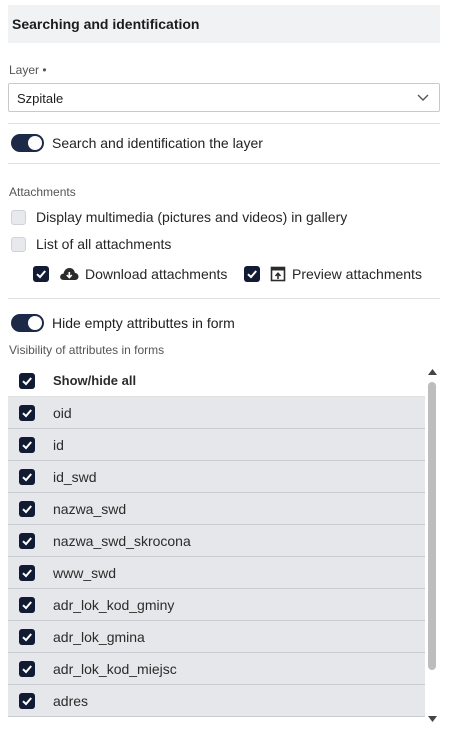  I want to click on cloud-download-icon, so click(69, 274).